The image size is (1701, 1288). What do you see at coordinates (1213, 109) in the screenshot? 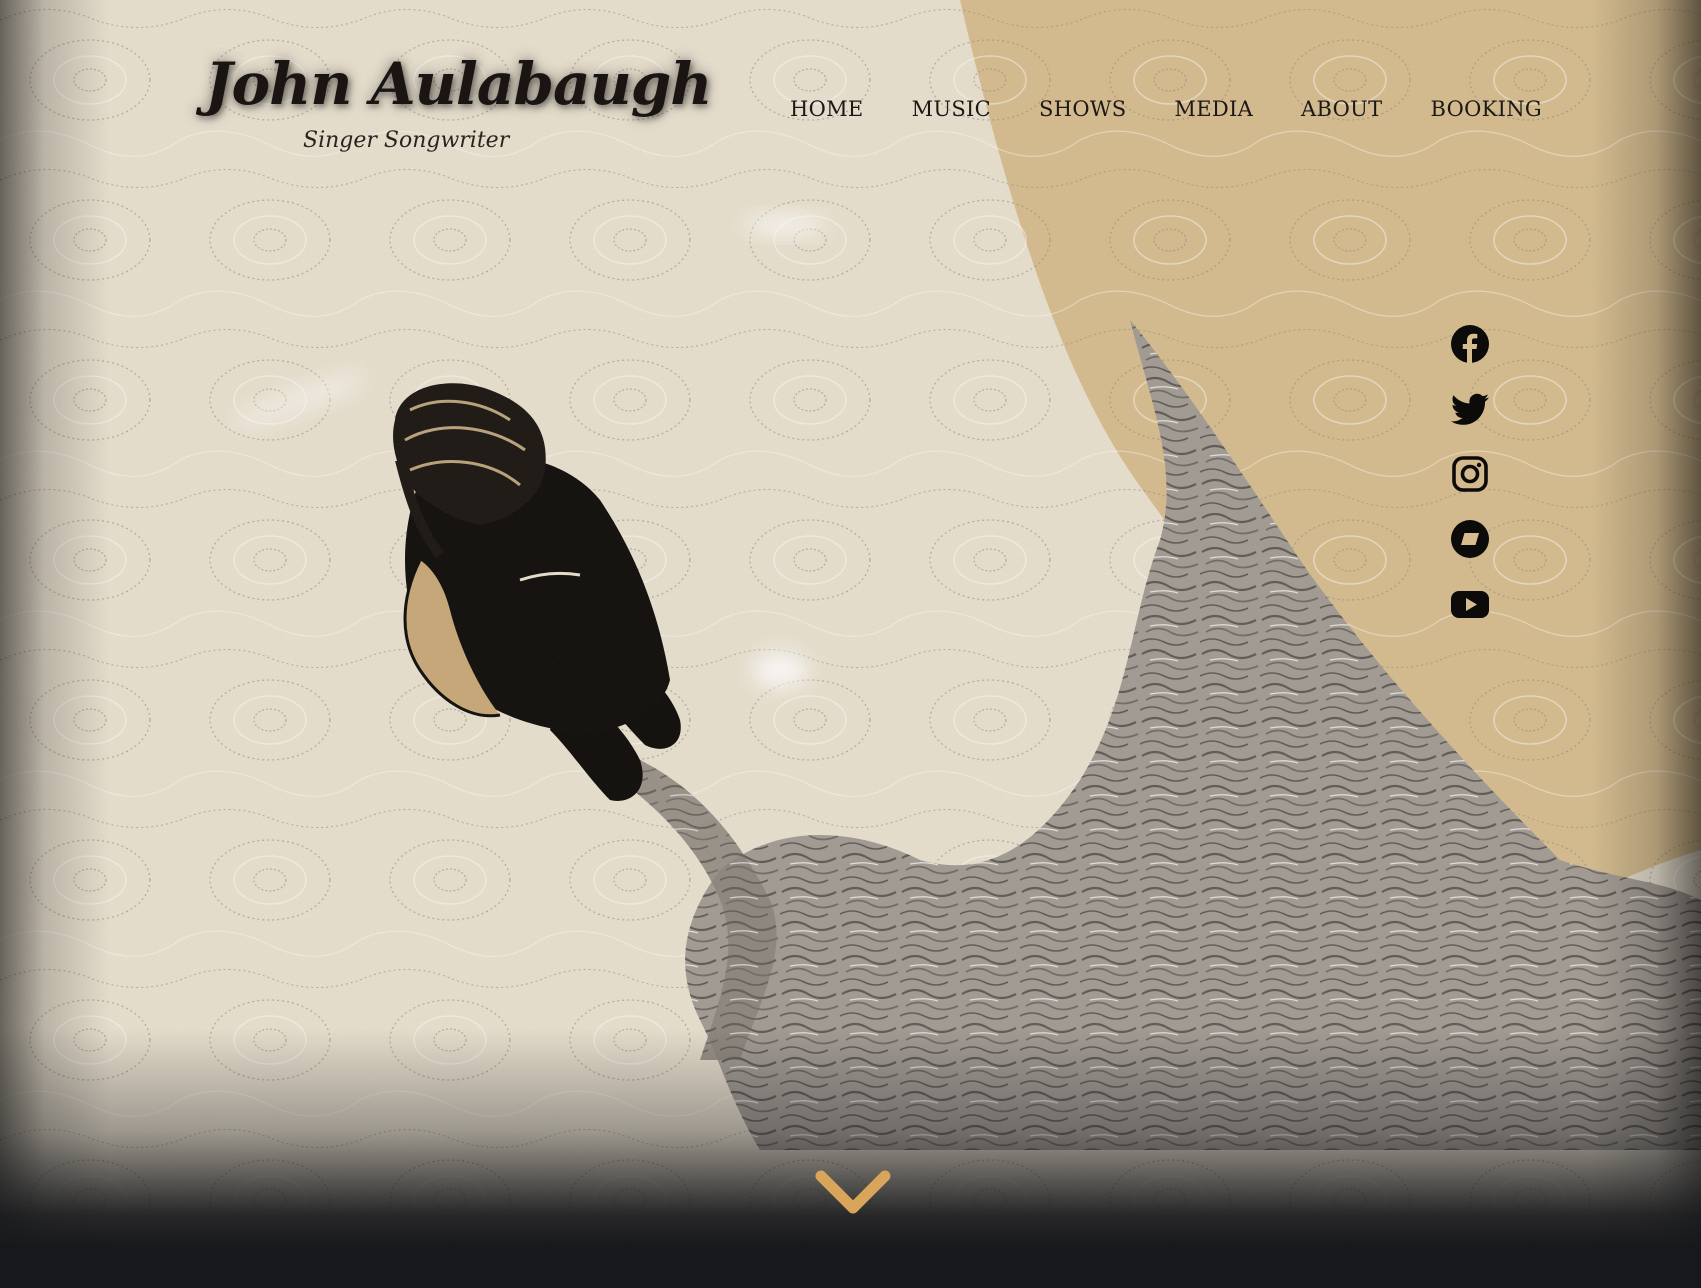
I see `nav-media: MEDIA` at bounding box center [1213, 109].